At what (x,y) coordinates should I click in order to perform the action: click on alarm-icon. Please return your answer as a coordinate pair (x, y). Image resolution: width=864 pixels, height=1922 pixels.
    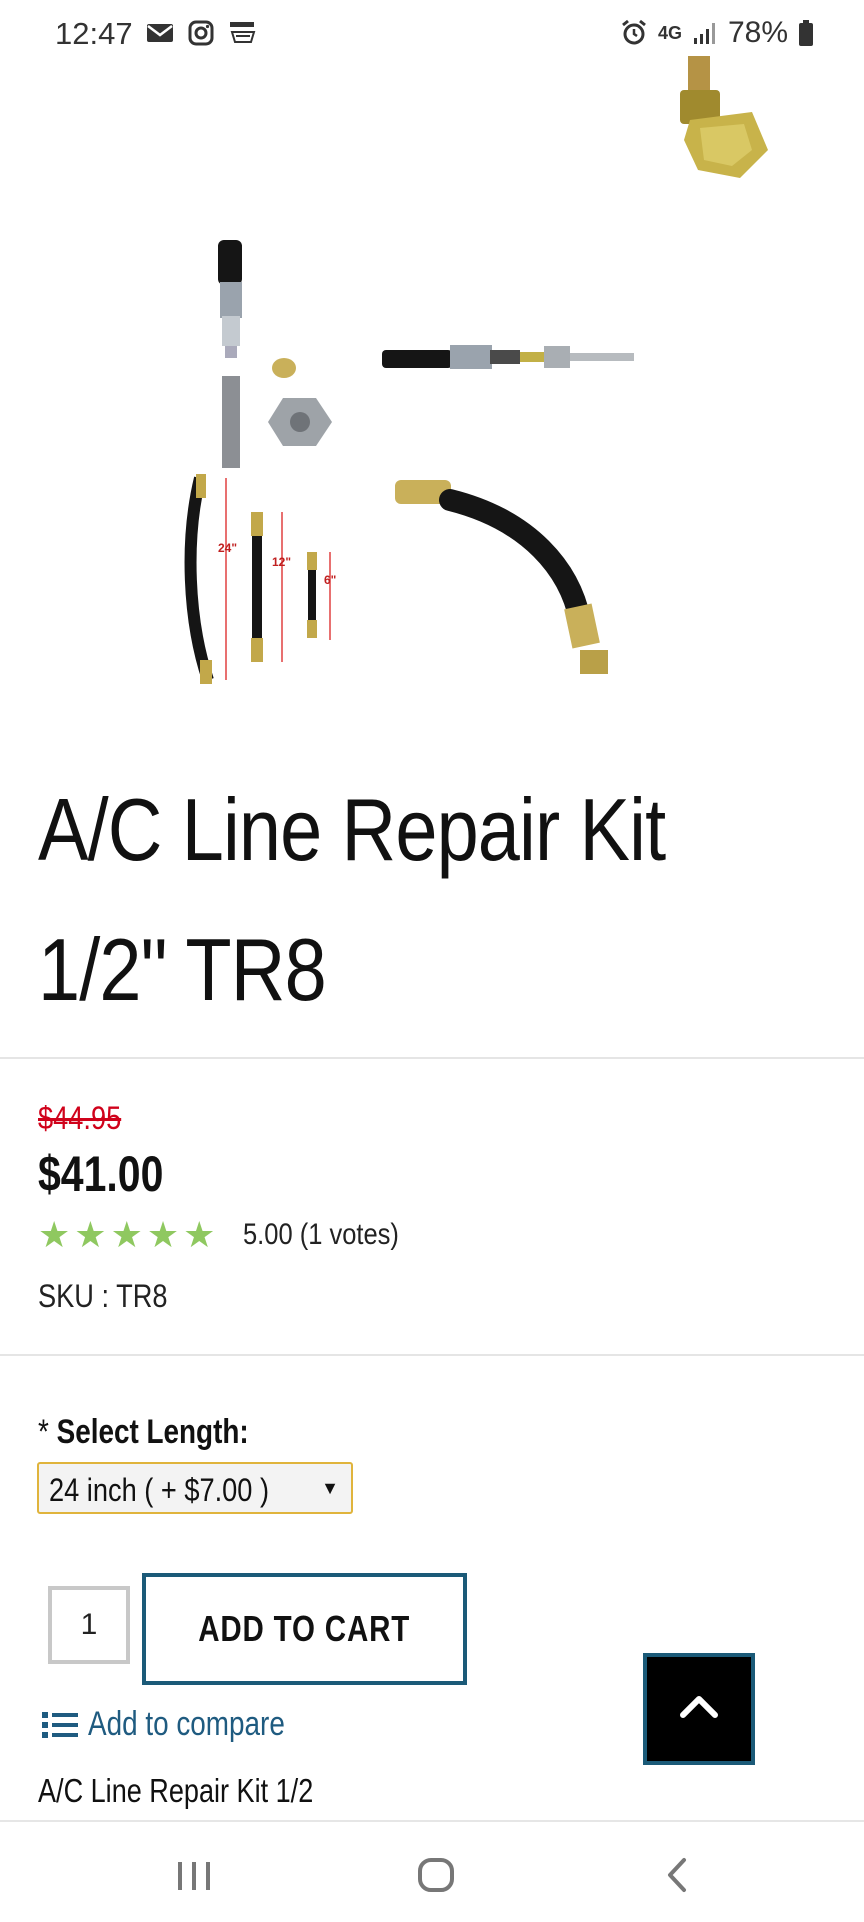
    Looking at the image, I should click on (634, 32).